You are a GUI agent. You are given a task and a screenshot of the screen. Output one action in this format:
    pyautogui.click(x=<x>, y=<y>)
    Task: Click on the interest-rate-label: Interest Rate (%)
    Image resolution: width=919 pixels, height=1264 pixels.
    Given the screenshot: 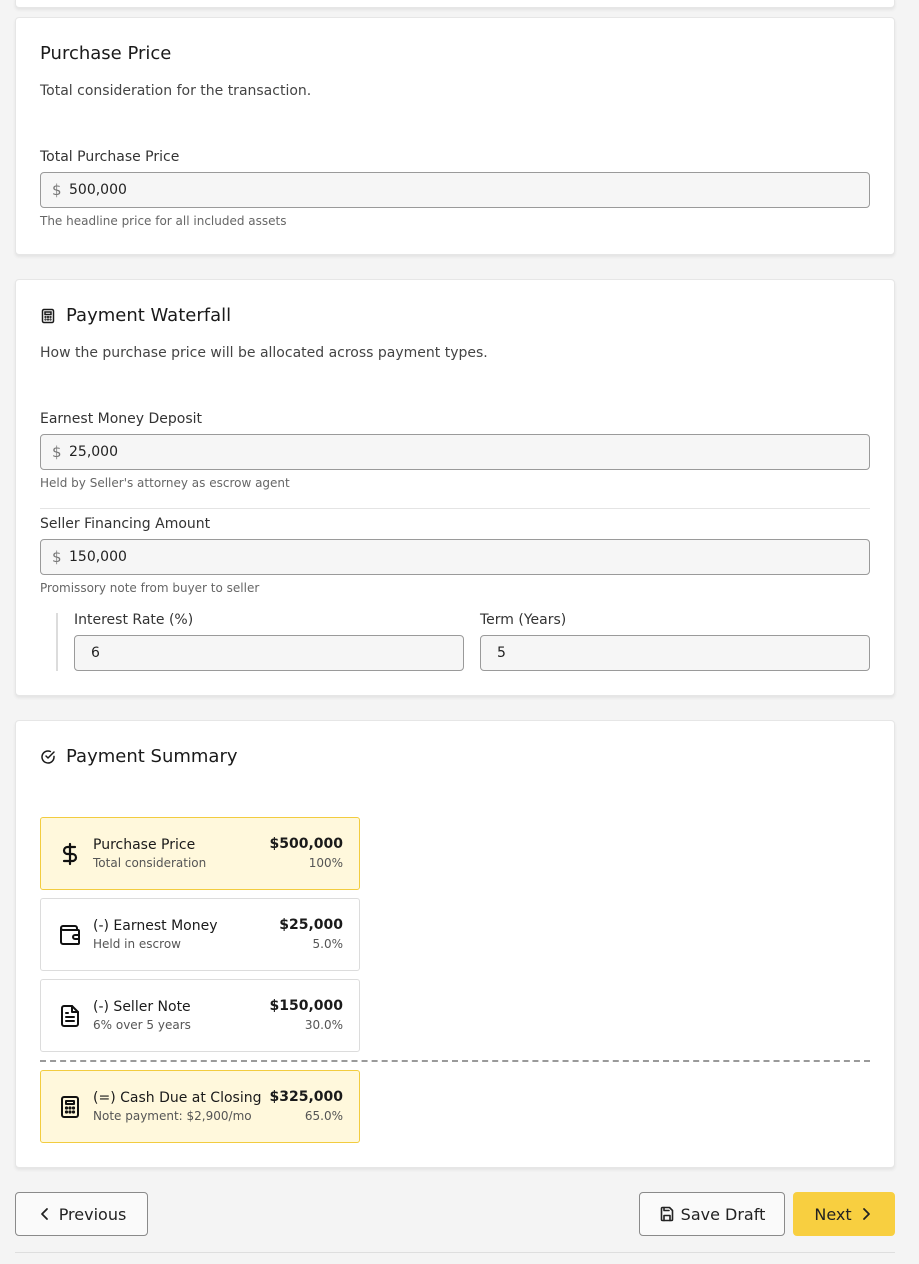 What is the action you would take?
    pyautogui.click(x=134, y=620)
    